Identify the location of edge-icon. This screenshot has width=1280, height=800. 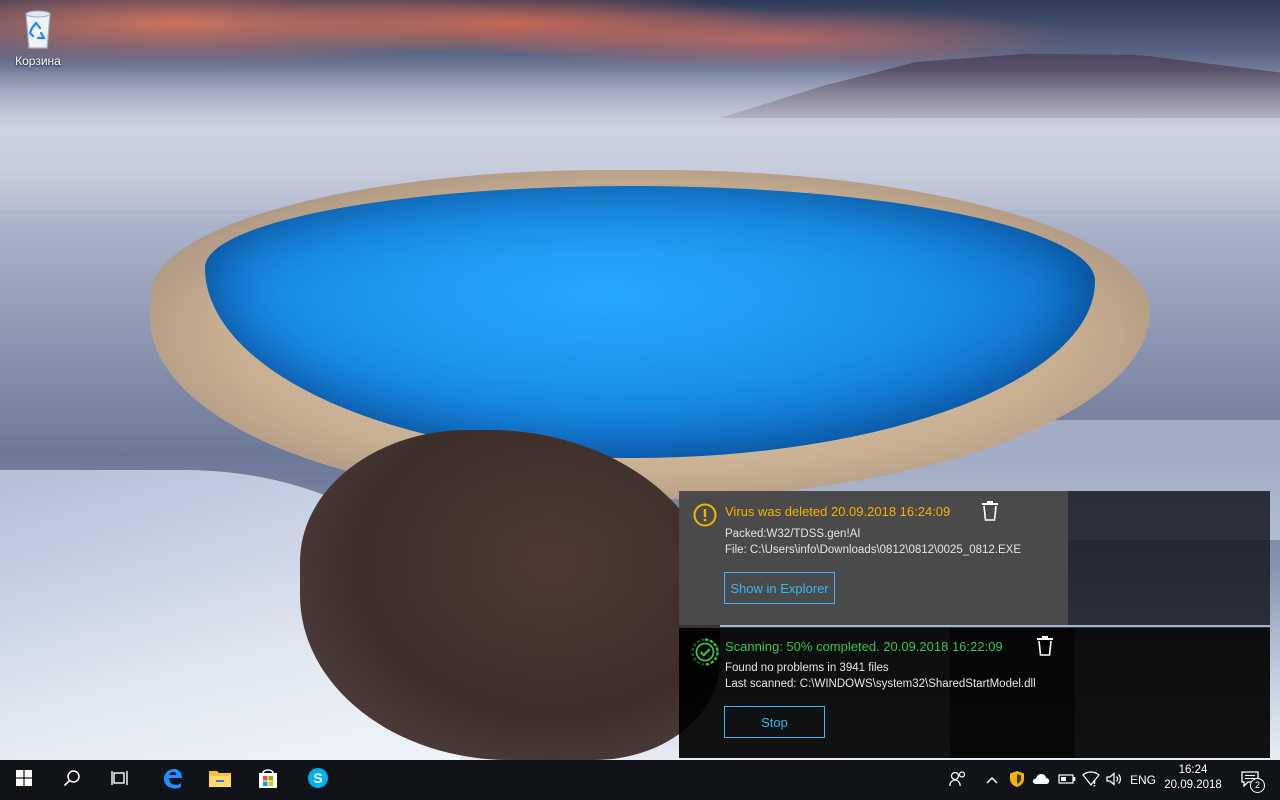
(172, 780).